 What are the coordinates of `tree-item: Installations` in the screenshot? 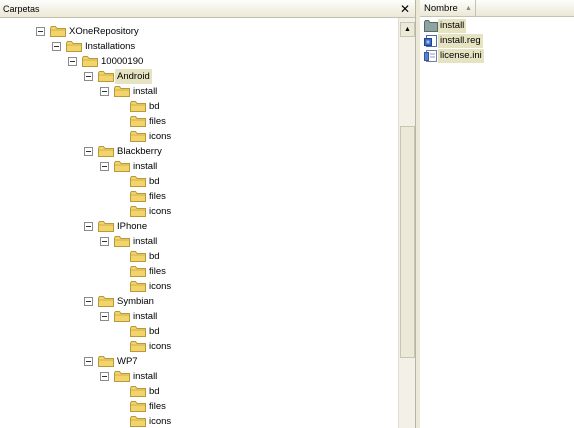 It's located at (199, 46).